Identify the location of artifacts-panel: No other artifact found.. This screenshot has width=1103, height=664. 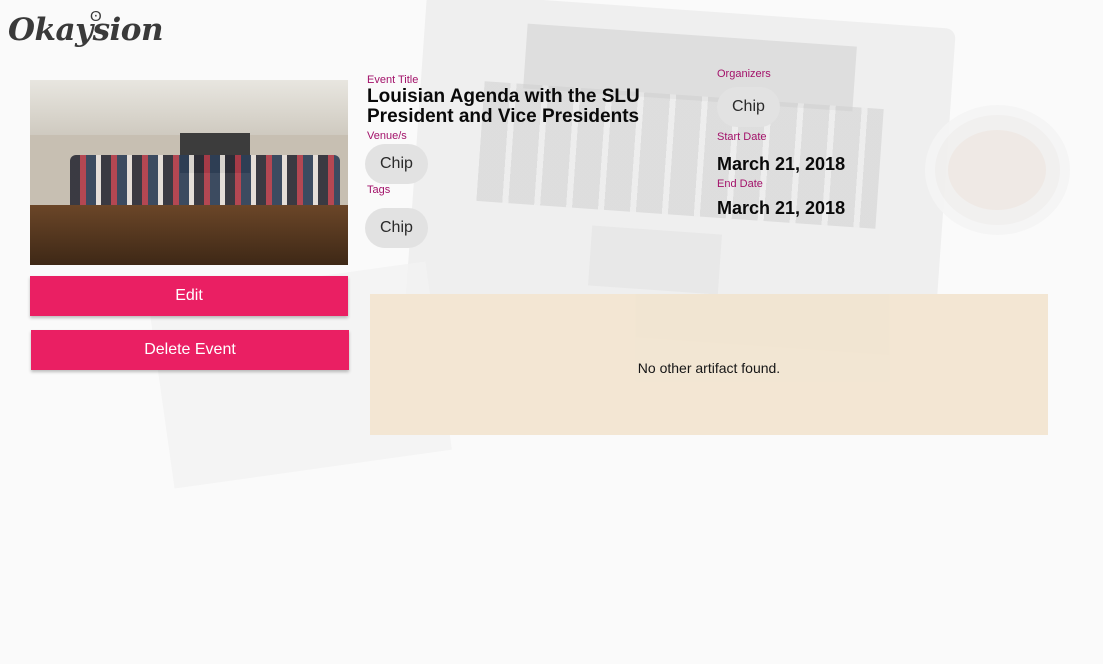
(709, 364).